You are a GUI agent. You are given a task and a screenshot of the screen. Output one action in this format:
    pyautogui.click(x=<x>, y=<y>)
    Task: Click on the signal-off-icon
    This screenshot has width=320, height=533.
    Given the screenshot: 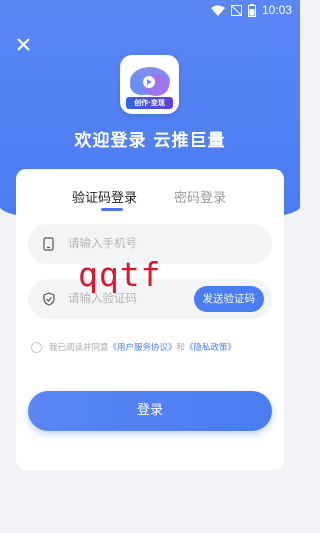 What is the action you would take?
    pyautogui.click(x=236, y=10)
    